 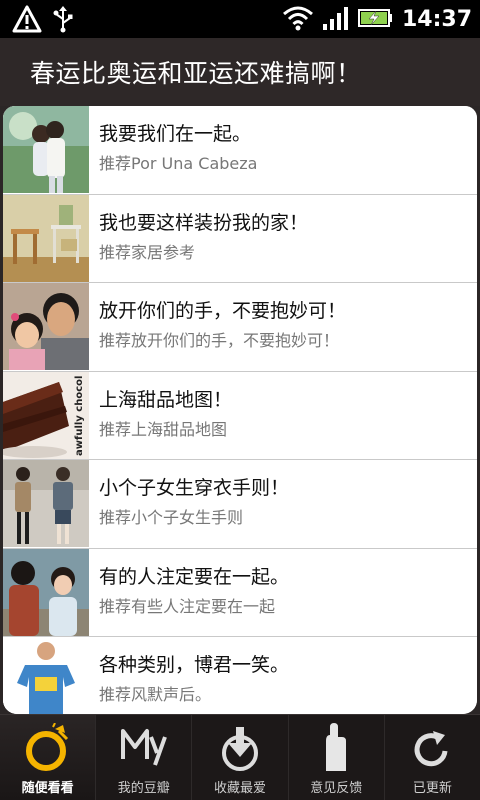 I want to click on list-item-subtitle: 推荐有些人注定要在一起, so click(x=187, y=606).